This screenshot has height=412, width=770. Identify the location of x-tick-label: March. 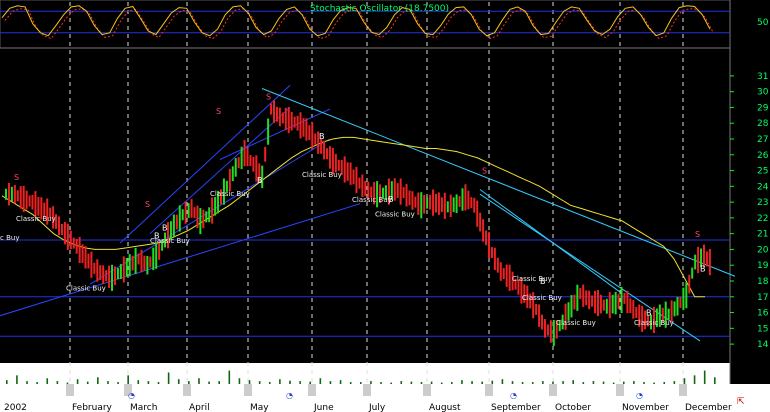
(143, 407).